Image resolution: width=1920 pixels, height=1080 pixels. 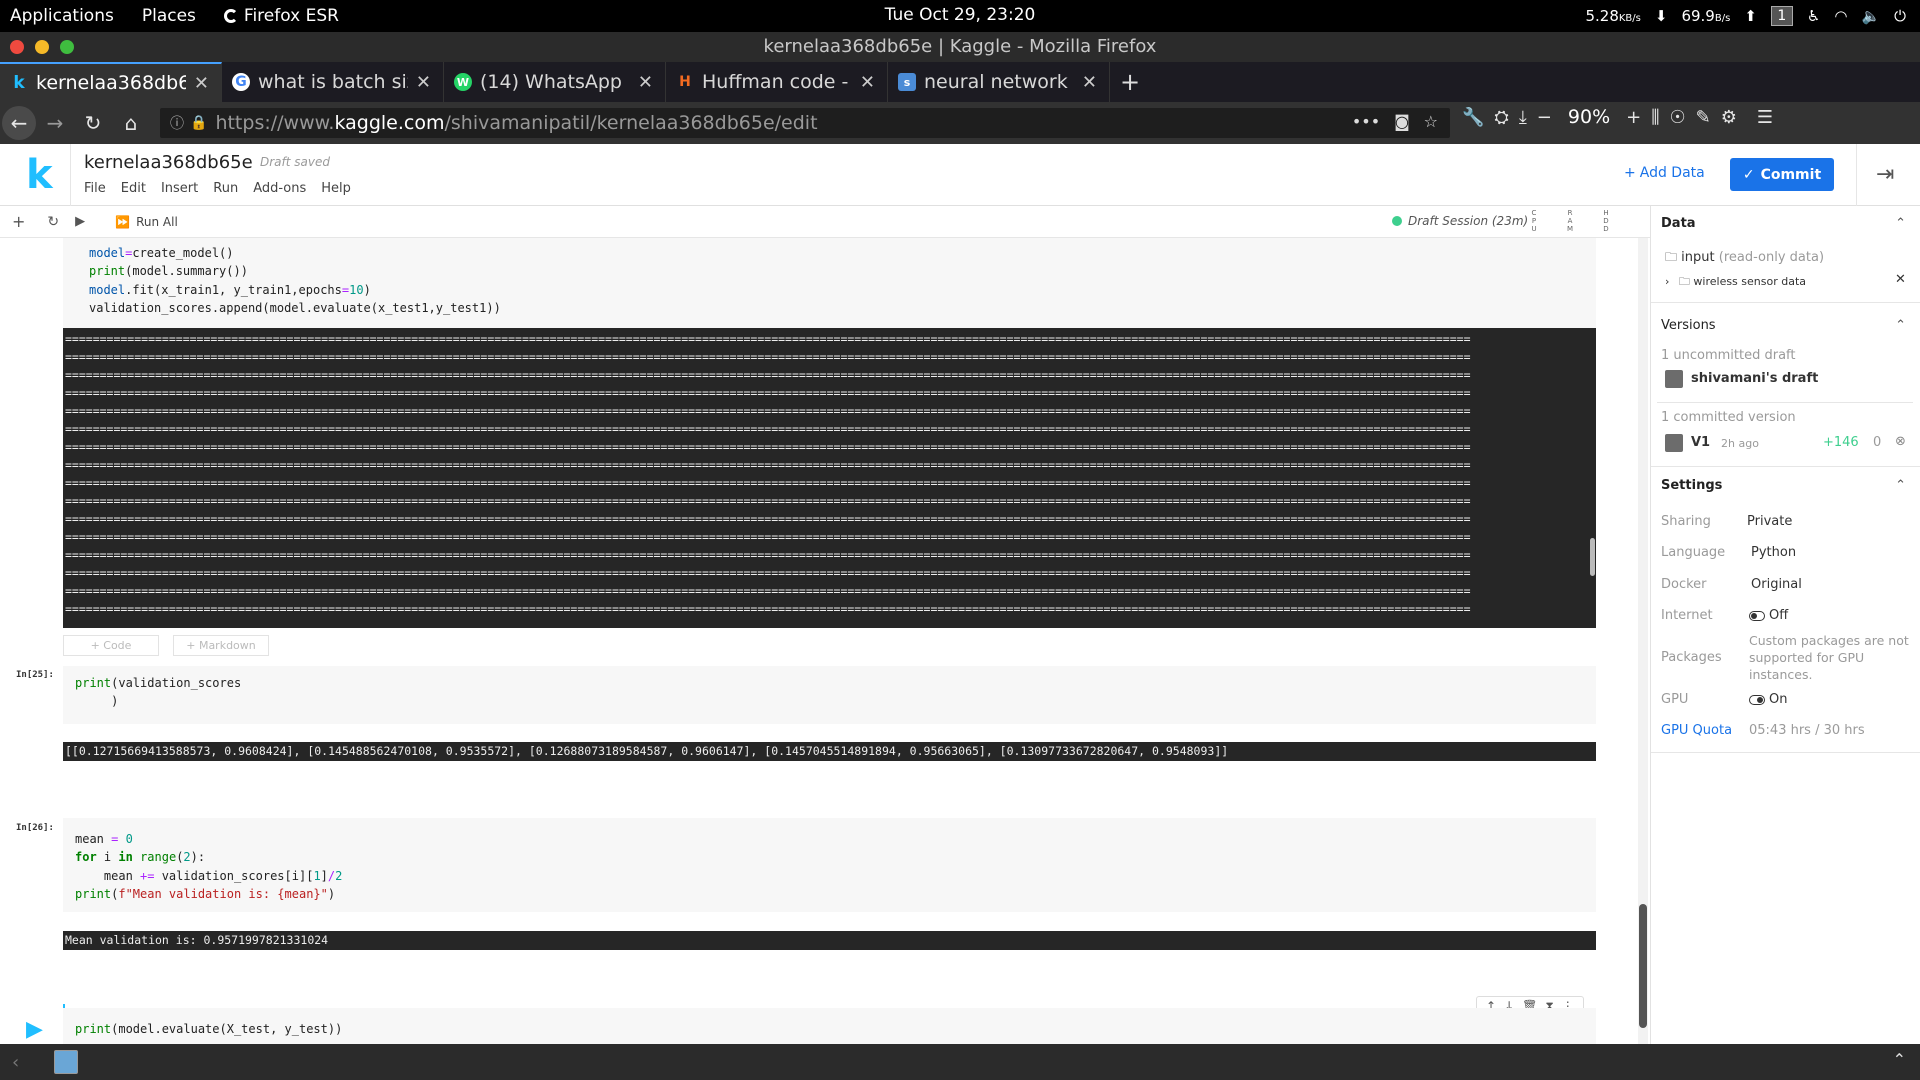 What do you see at coordinates (1589, 117) in the screenshot?
I see `zoom-level: 90%` at bounding box center [1589, 117].